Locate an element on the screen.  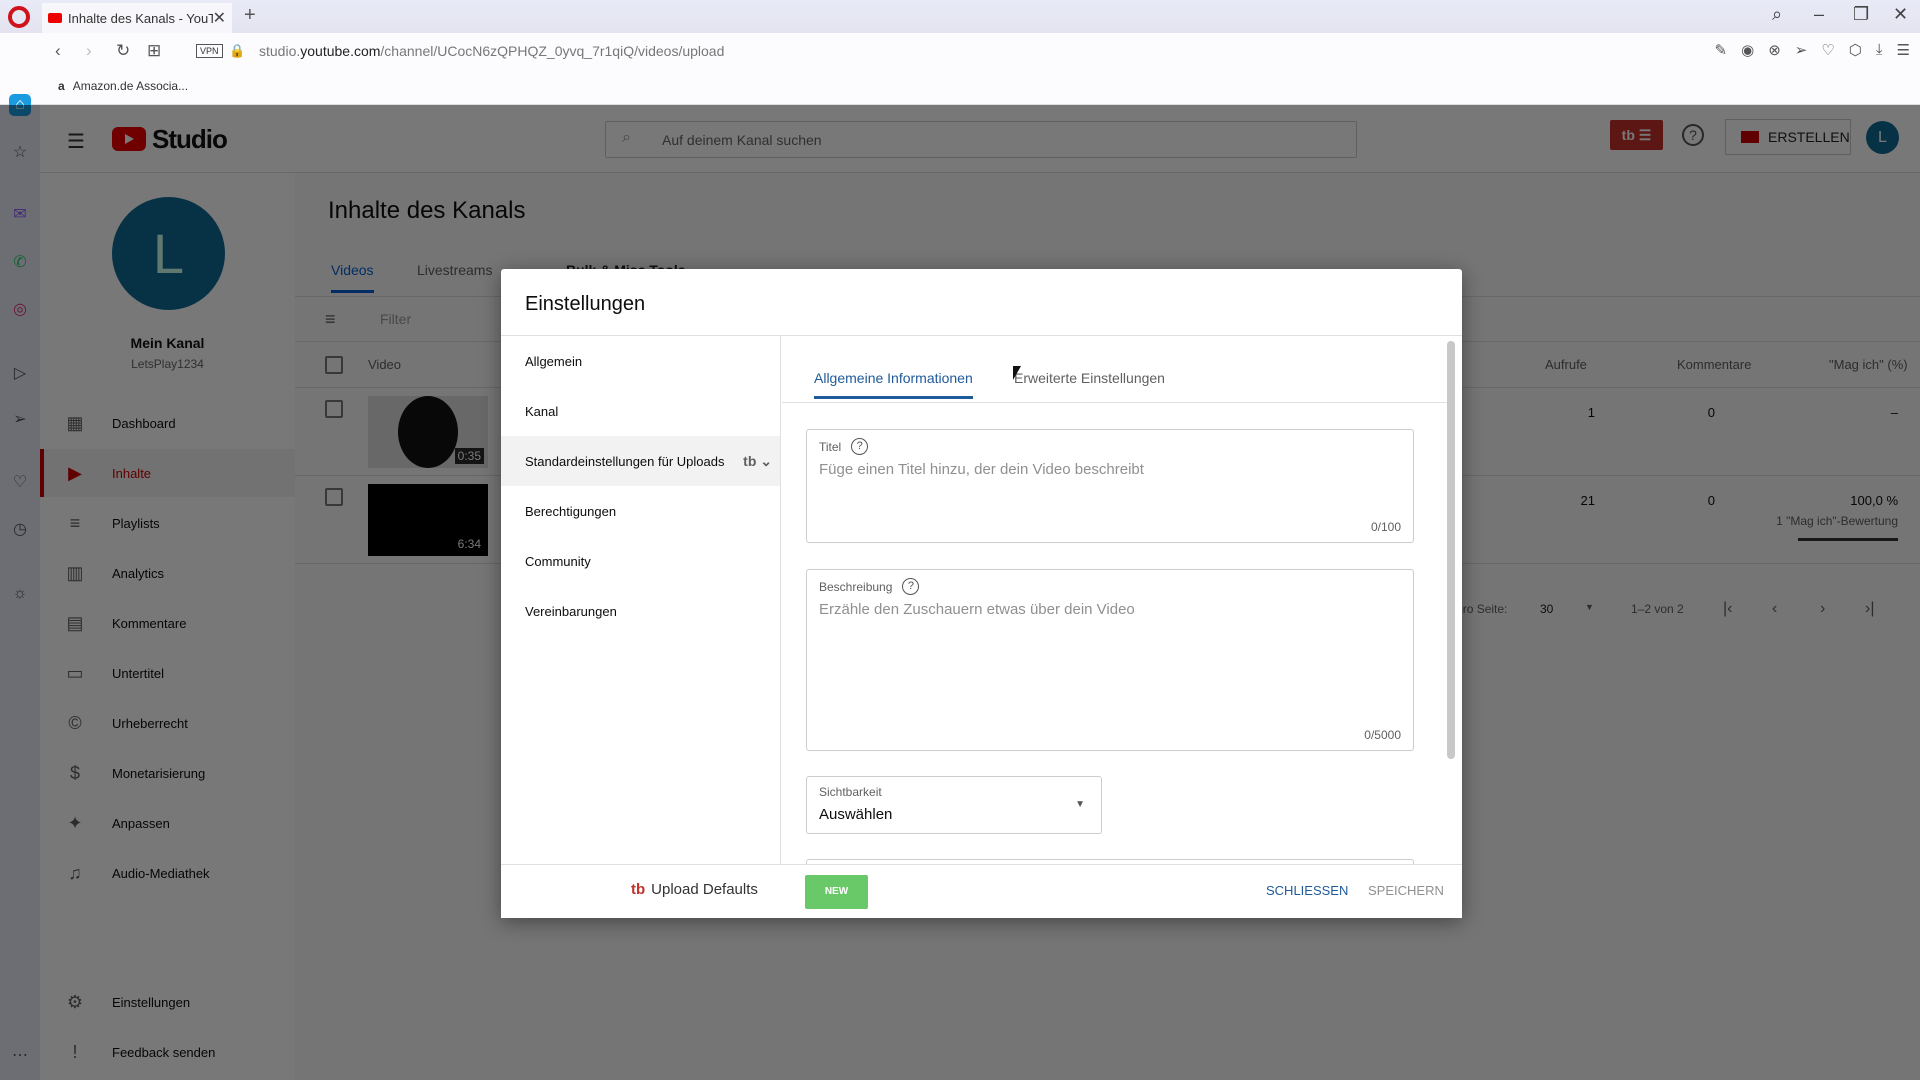
save-button: SPEICHERN is located at coordinates (1406, 890).